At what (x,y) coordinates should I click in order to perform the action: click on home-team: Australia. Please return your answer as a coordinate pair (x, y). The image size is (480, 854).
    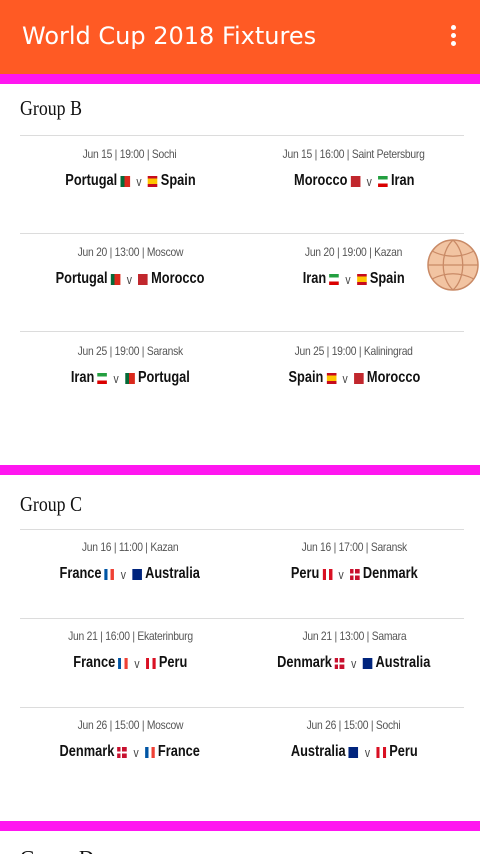
    Looking at the image, I should click on (318, 751).